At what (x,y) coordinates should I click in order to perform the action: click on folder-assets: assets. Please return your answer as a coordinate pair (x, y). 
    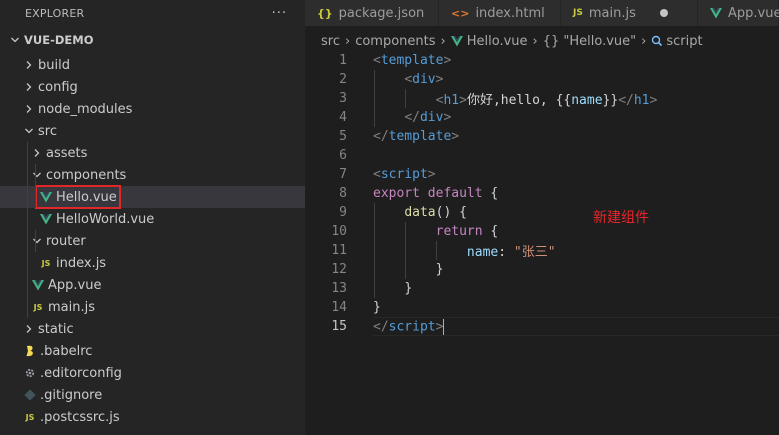
    Looking at the image, I should click on (152, 153).